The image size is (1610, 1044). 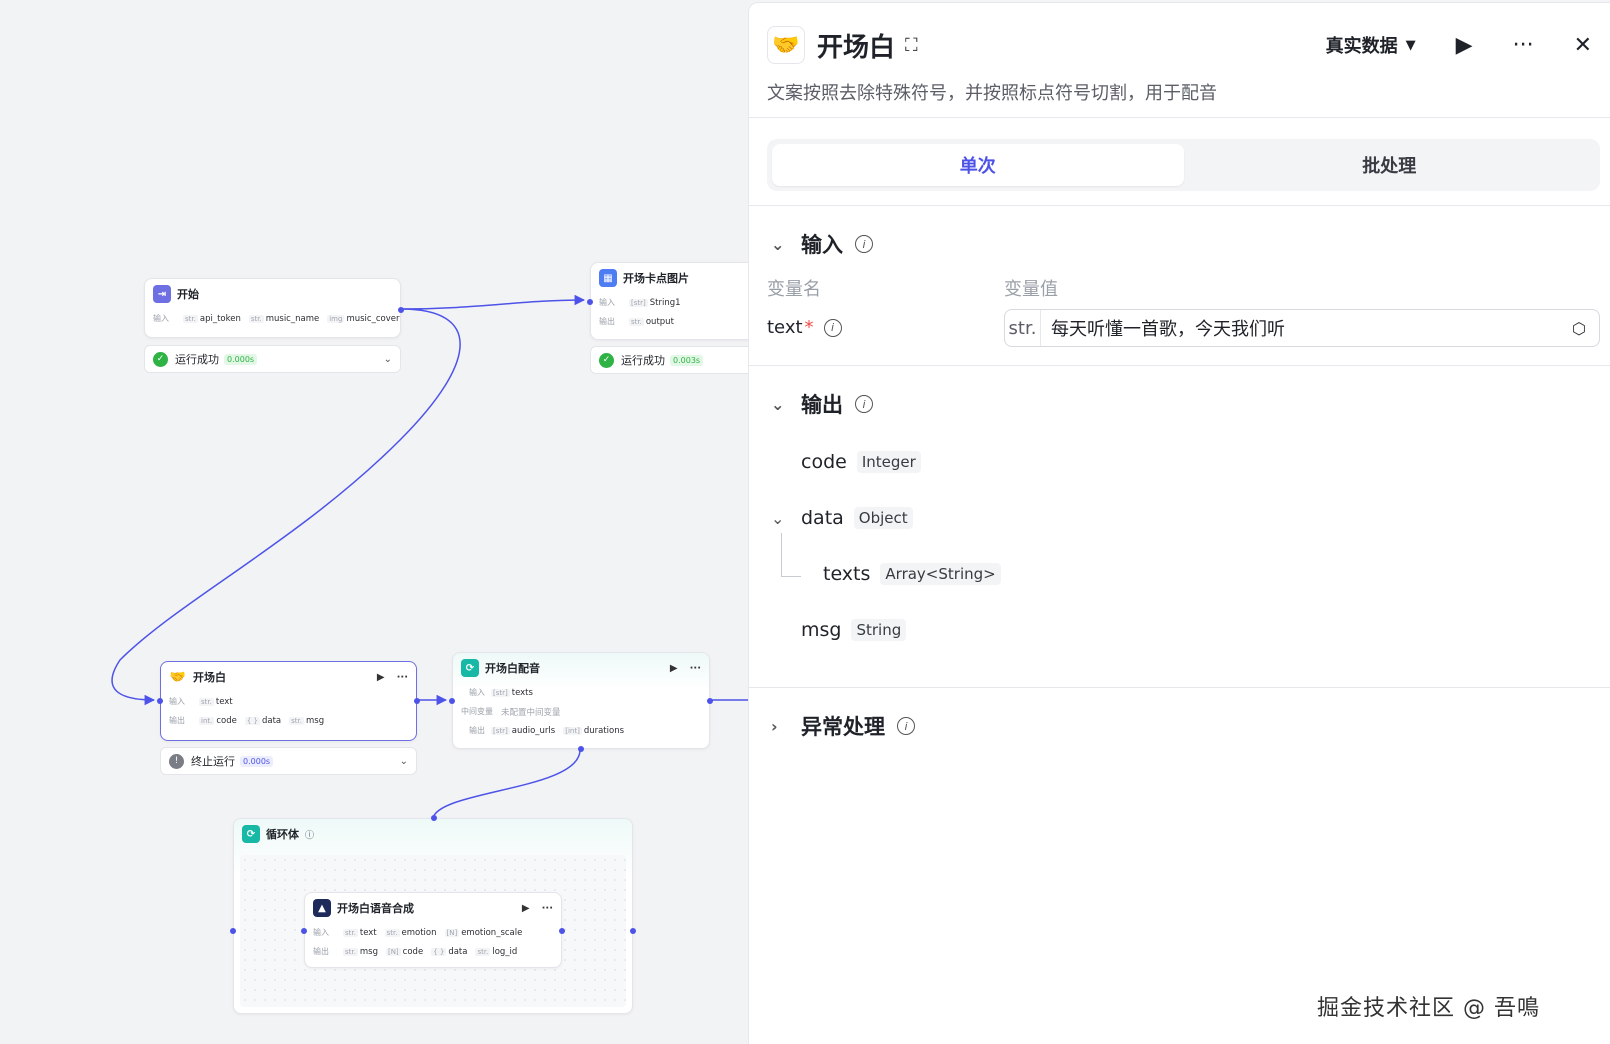 What do you see at coordinates (667, 301) in the screenshot?
I see `image-node: ▦ 开场卡点图片 输入 [str] String1 输出 str. output` at bounding box center [667, 301].